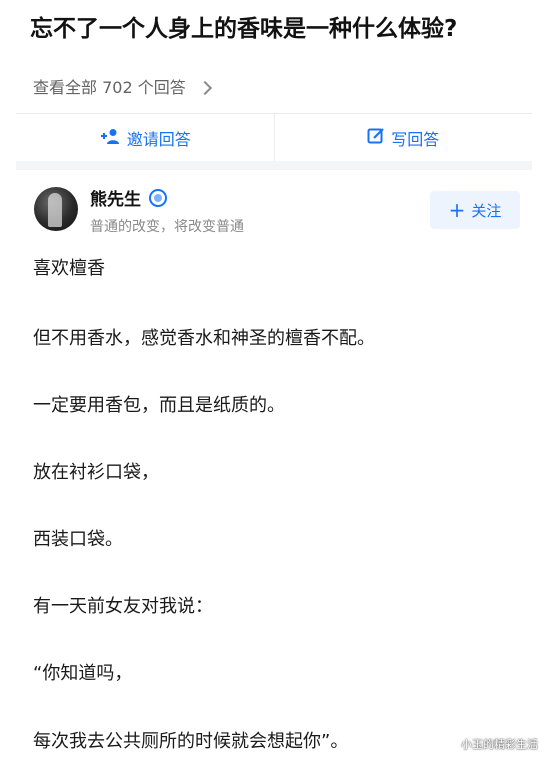 This screenshot has height=762, width=548. Describe the element at coordinates (78, 539) in the screenshot. I see `answer-paragraph: 西装口袋。` at that location.